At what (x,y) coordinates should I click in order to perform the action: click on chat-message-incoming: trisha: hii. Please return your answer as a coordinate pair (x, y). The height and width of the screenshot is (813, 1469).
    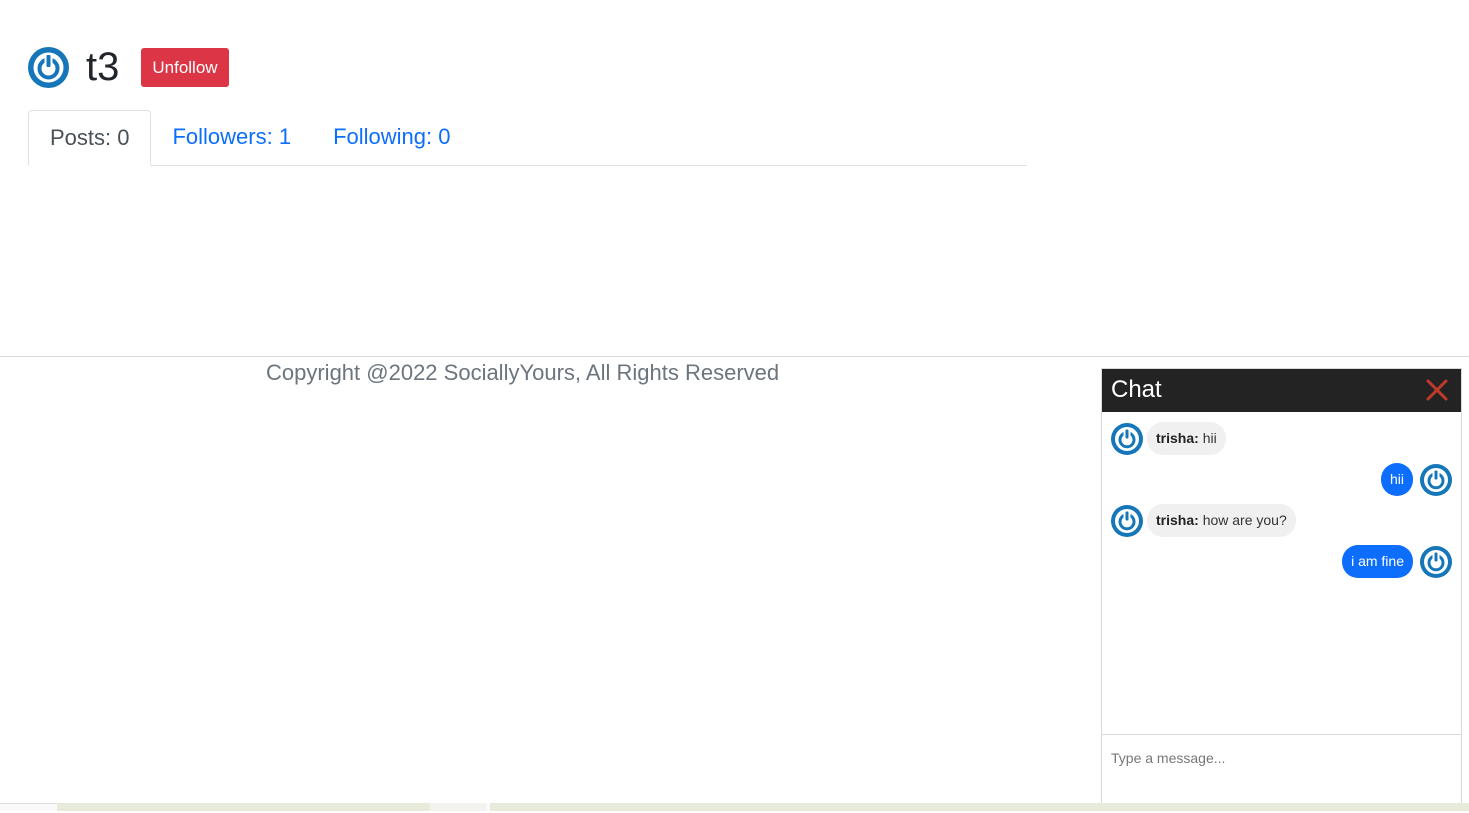
    Looking at the image, I should click on (1168, 438).